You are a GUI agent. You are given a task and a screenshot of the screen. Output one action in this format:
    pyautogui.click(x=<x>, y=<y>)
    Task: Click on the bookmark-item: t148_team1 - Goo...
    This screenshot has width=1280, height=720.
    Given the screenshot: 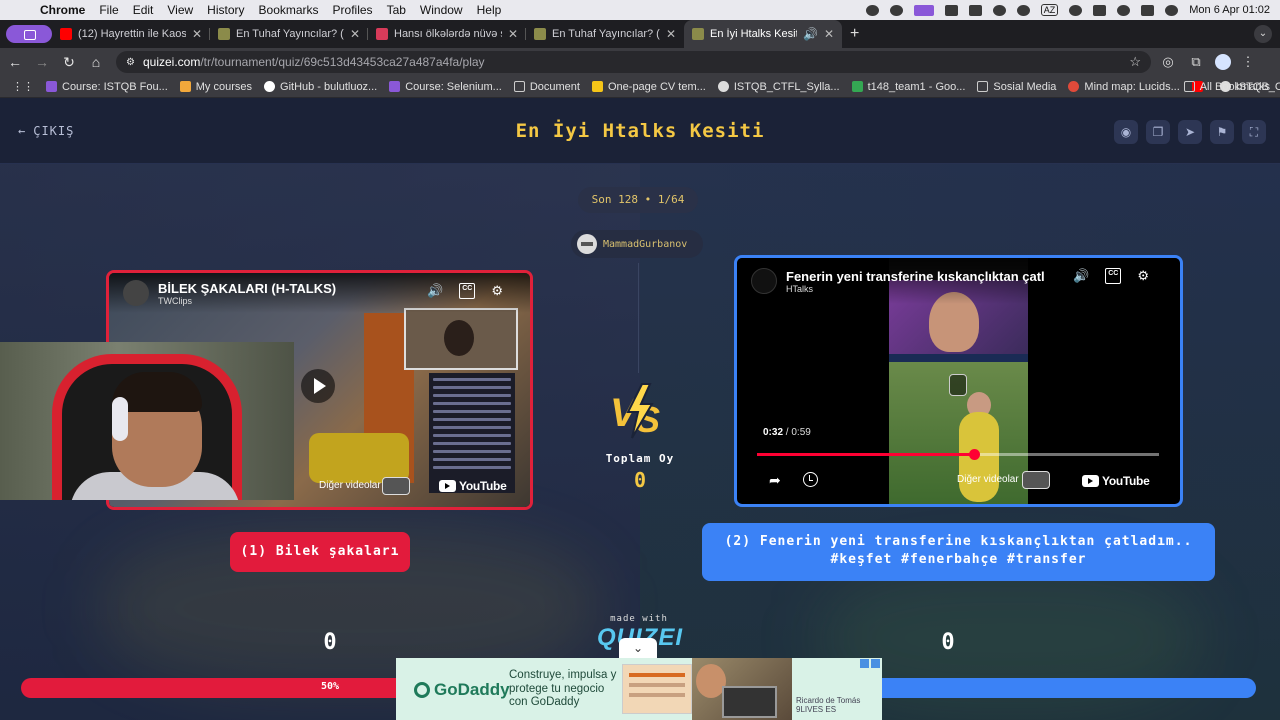 What is the action you would take?
    pyautogui.click(x=908, y=87)
    